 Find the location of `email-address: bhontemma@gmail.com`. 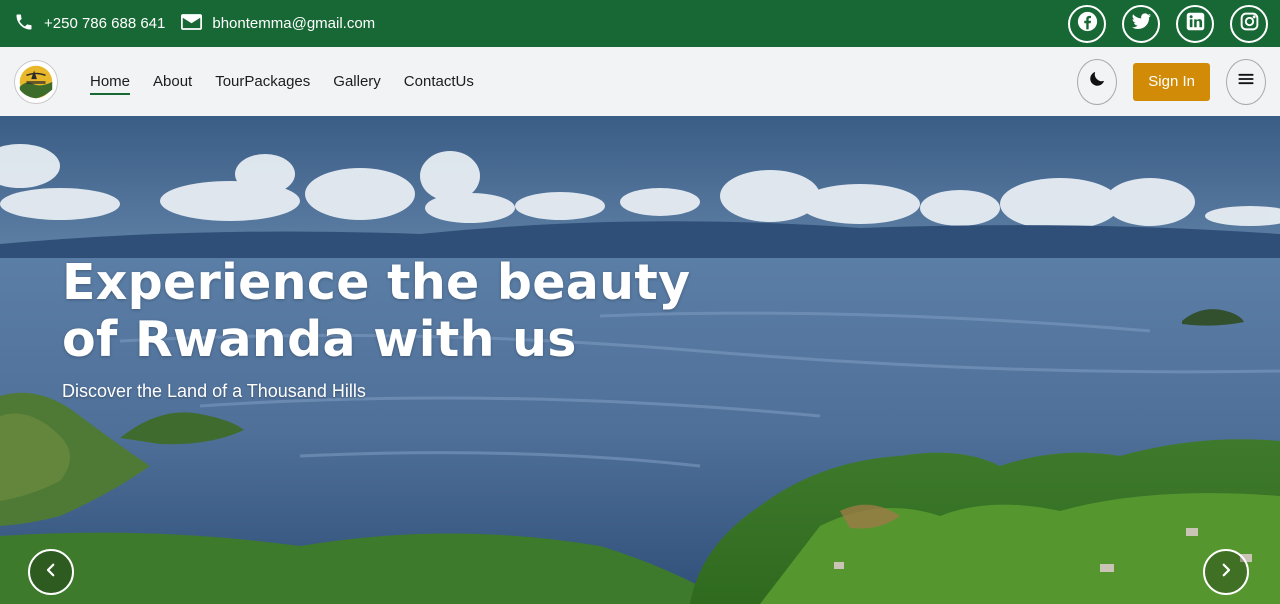

email-address: bhontemma@gmail.com is located at coordinates (294, 23).